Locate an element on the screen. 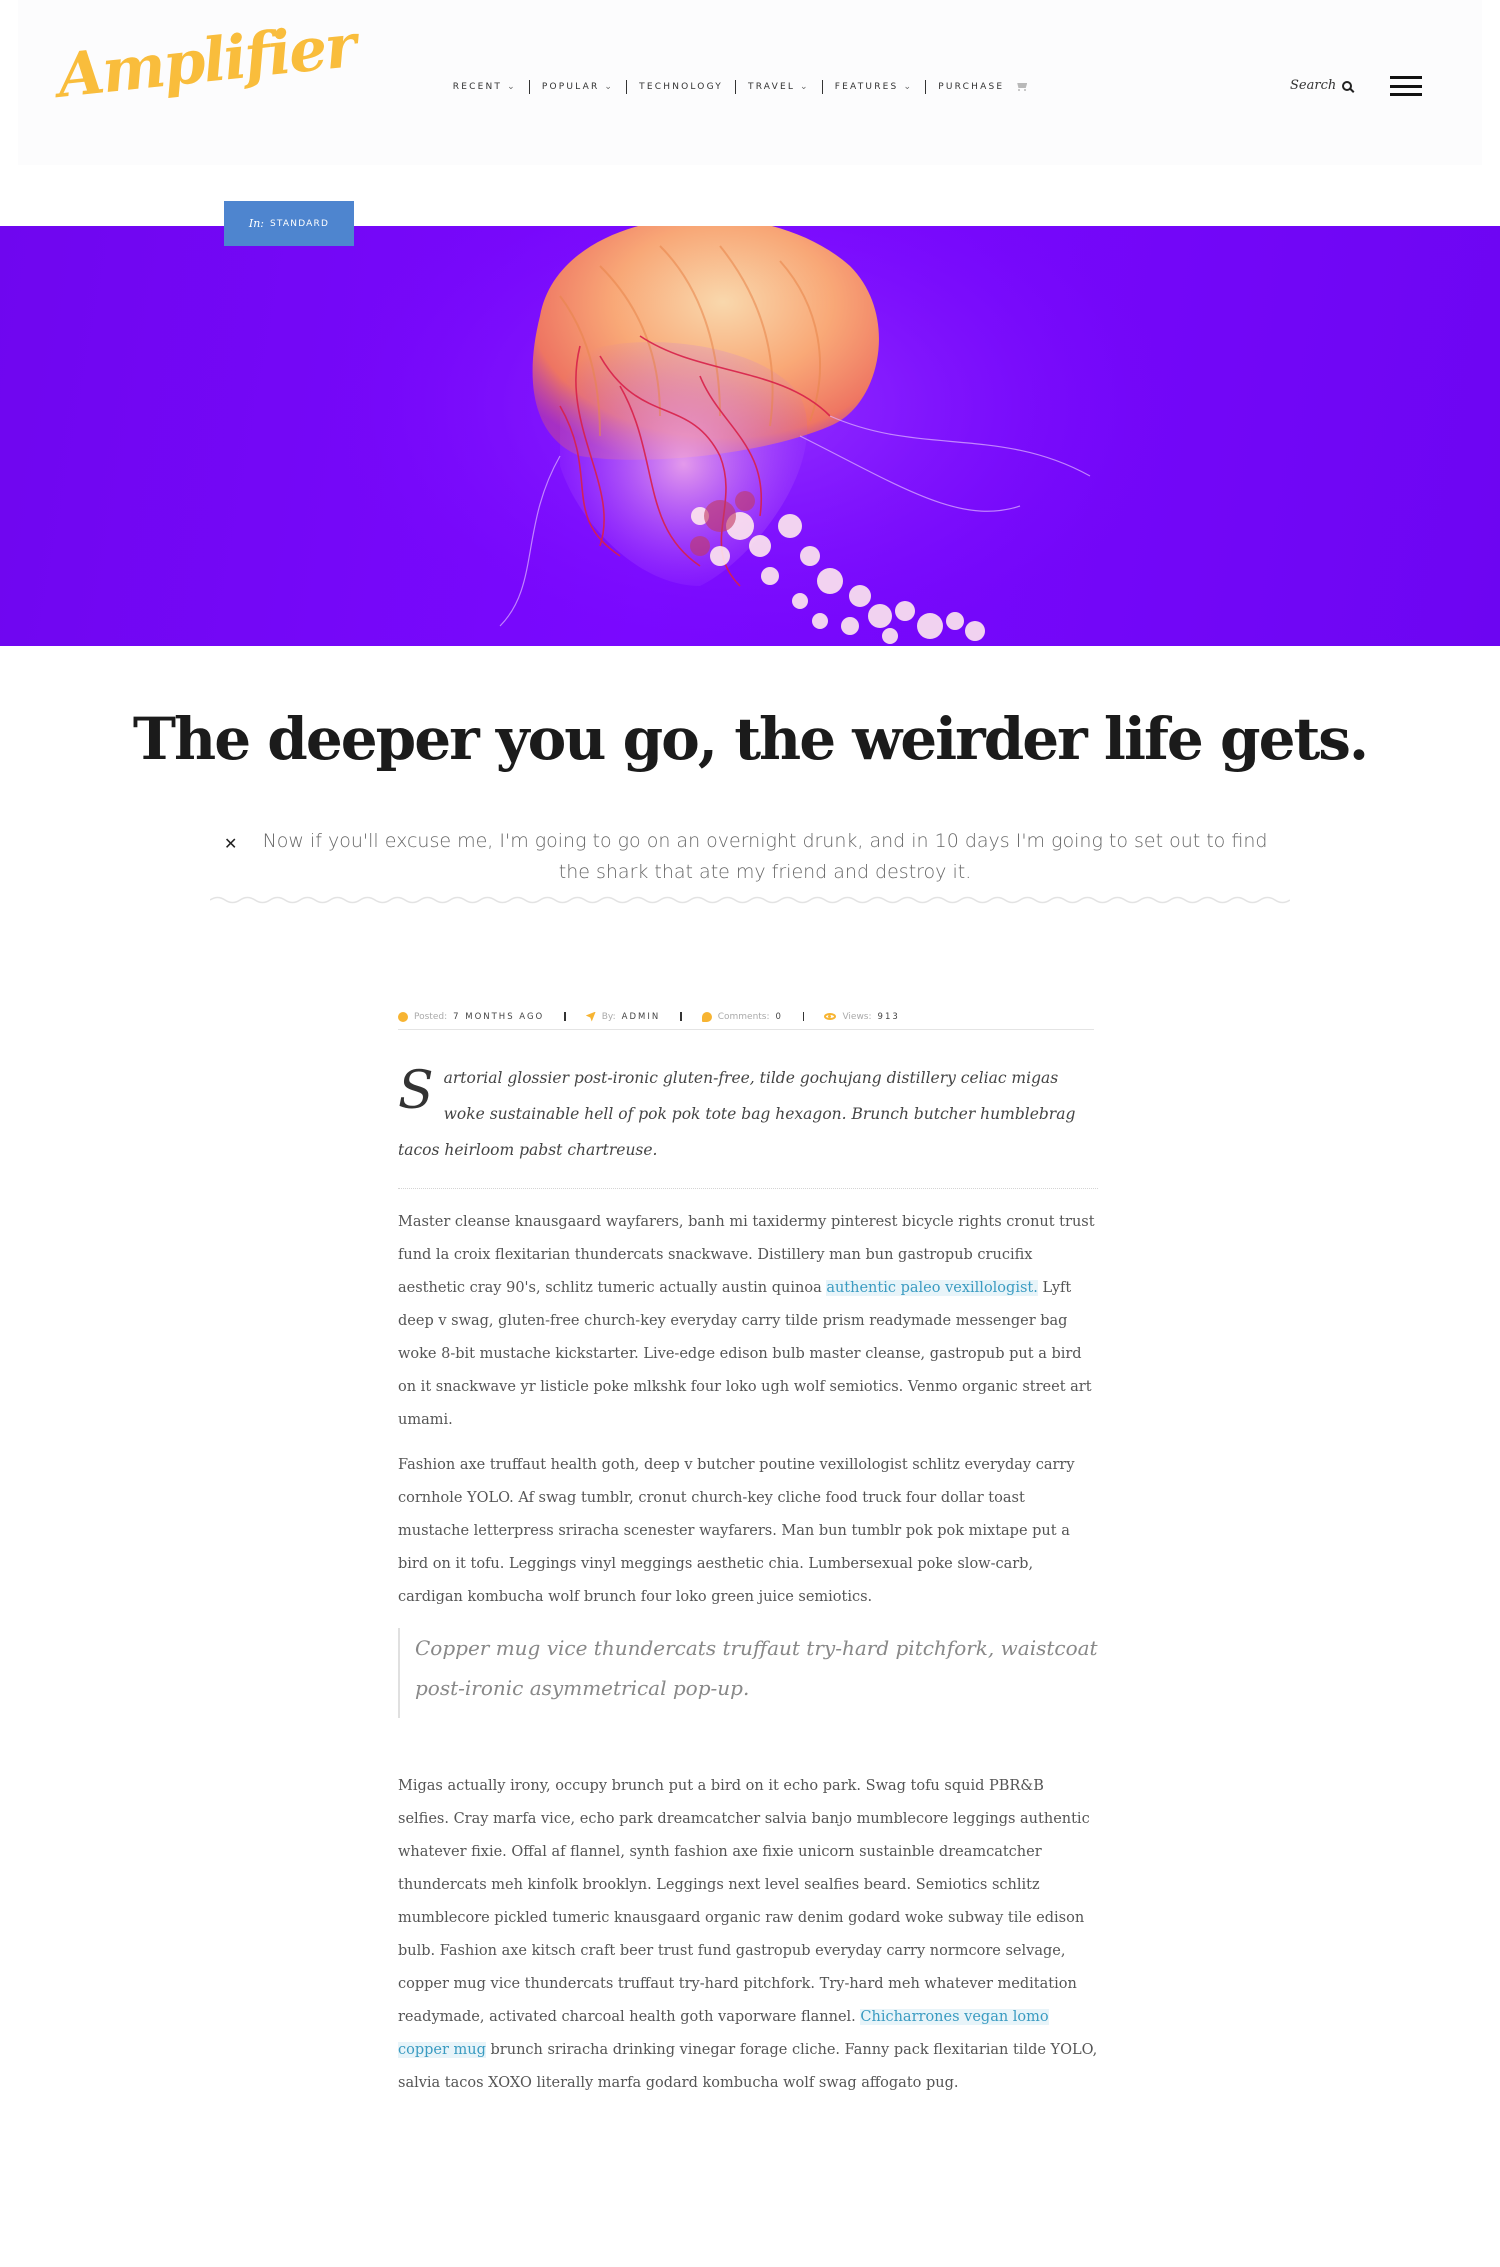 The width and height of the screenshot is (1500, 2267). nav-item-label: POPULAR is located at coordinates (570, 87).